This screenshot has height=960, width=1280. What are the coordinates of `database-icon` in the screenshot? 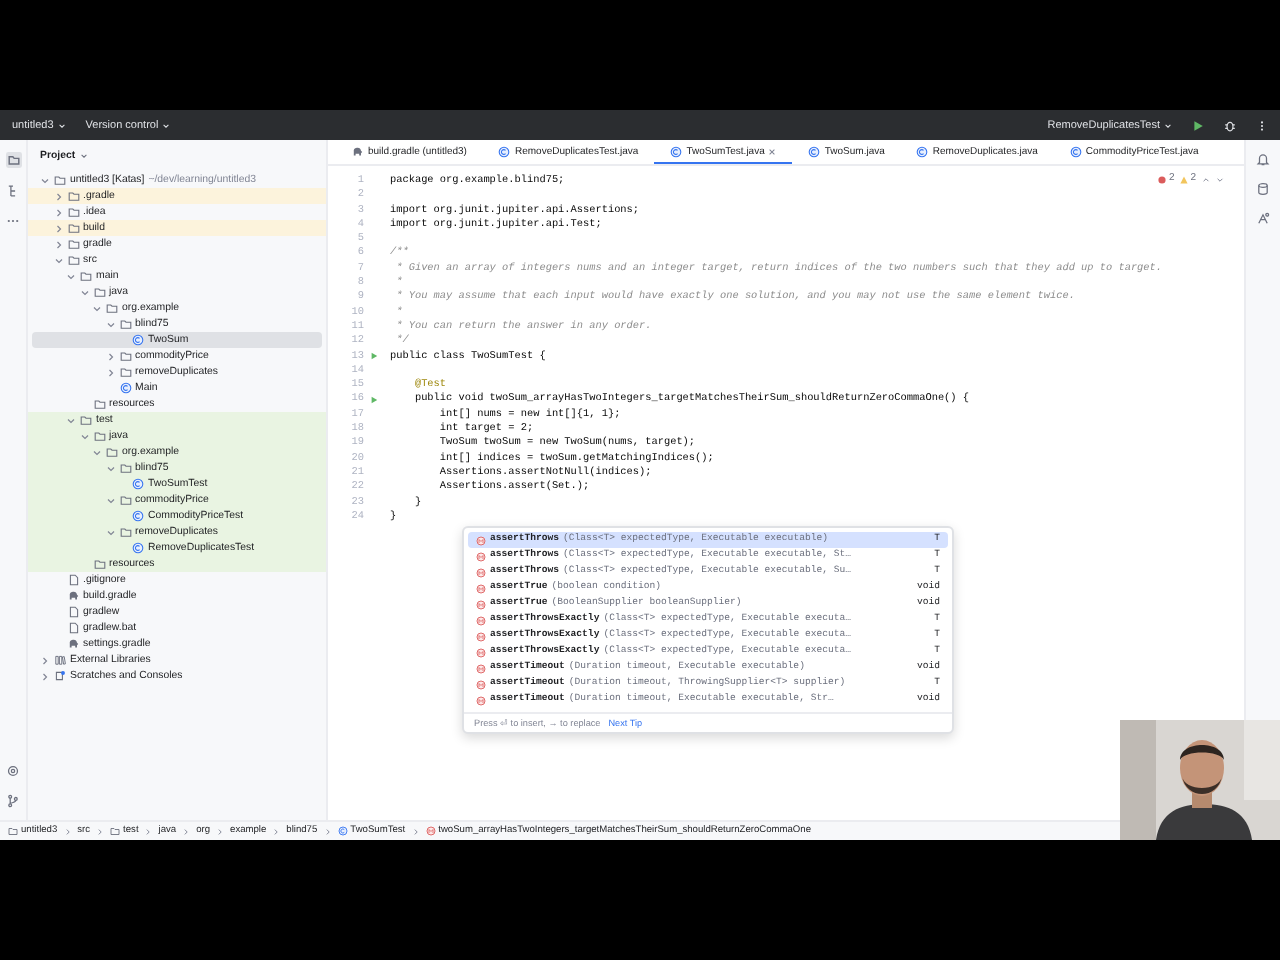 It's located at (1263, 189).